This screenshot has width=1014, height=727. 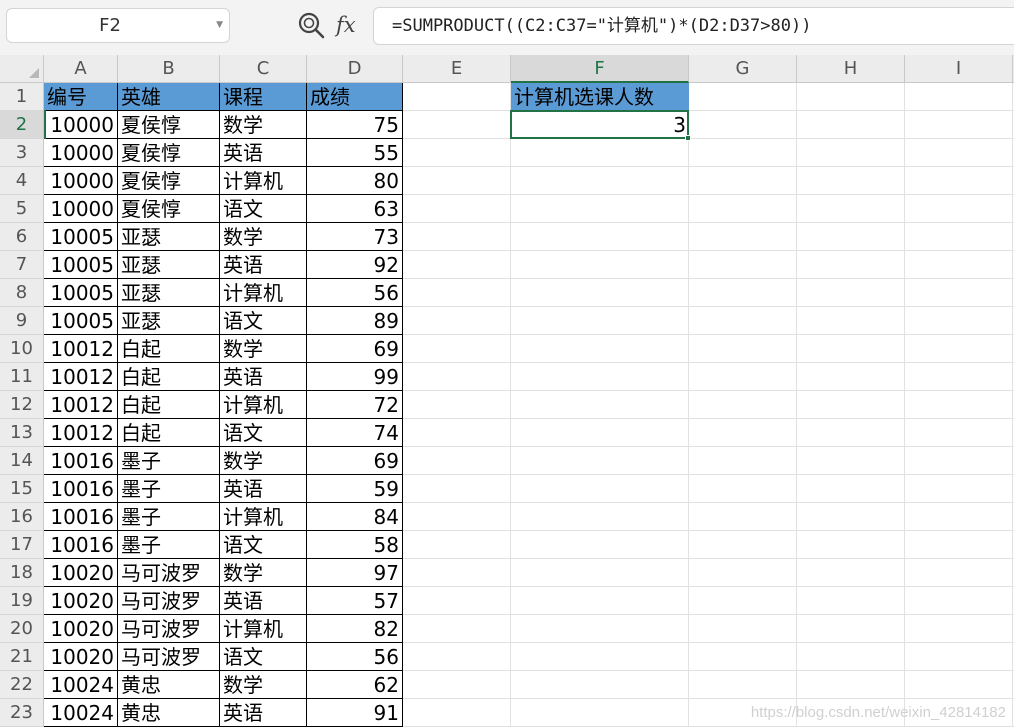 What do you see at coordinates (355, 237) in the screenshot?
I see `table-cell: 73` at bounding box center [355, 237].